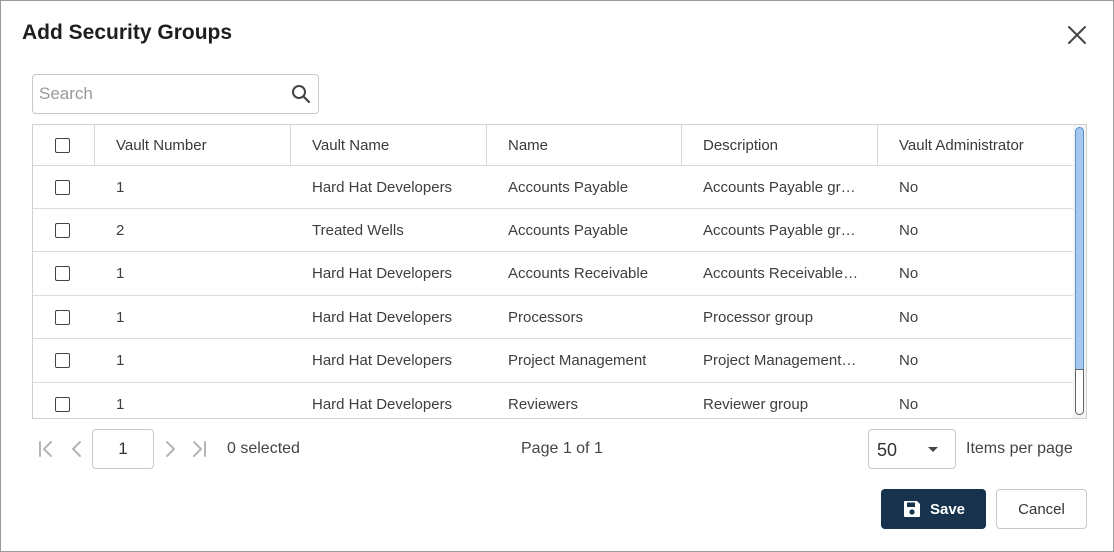 This screenshot has height=552, width=1114. I want to click on last-page-icon, so click(199, 449).